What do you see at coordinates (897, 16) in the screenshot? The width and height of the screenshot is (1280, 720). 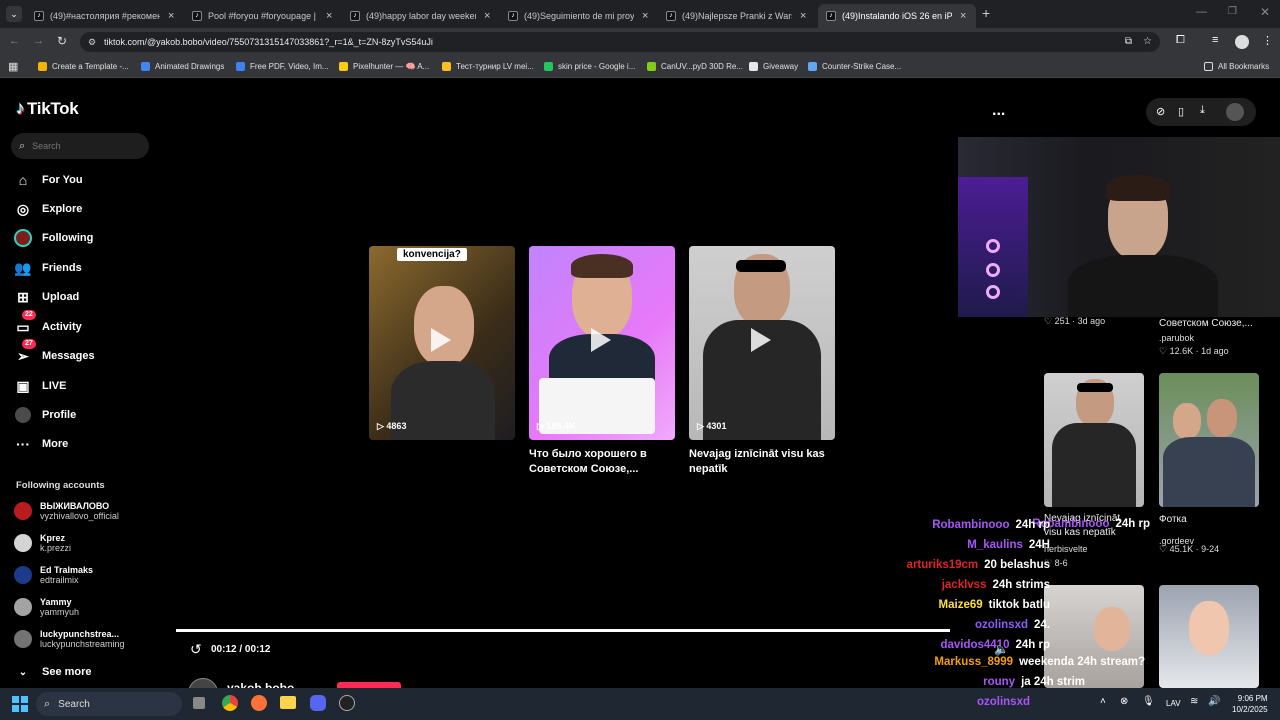 I see `browser-tab-active: ♪ (49)Instalando iOS 26 en iPhon ×` at bounding box center [897, 16].